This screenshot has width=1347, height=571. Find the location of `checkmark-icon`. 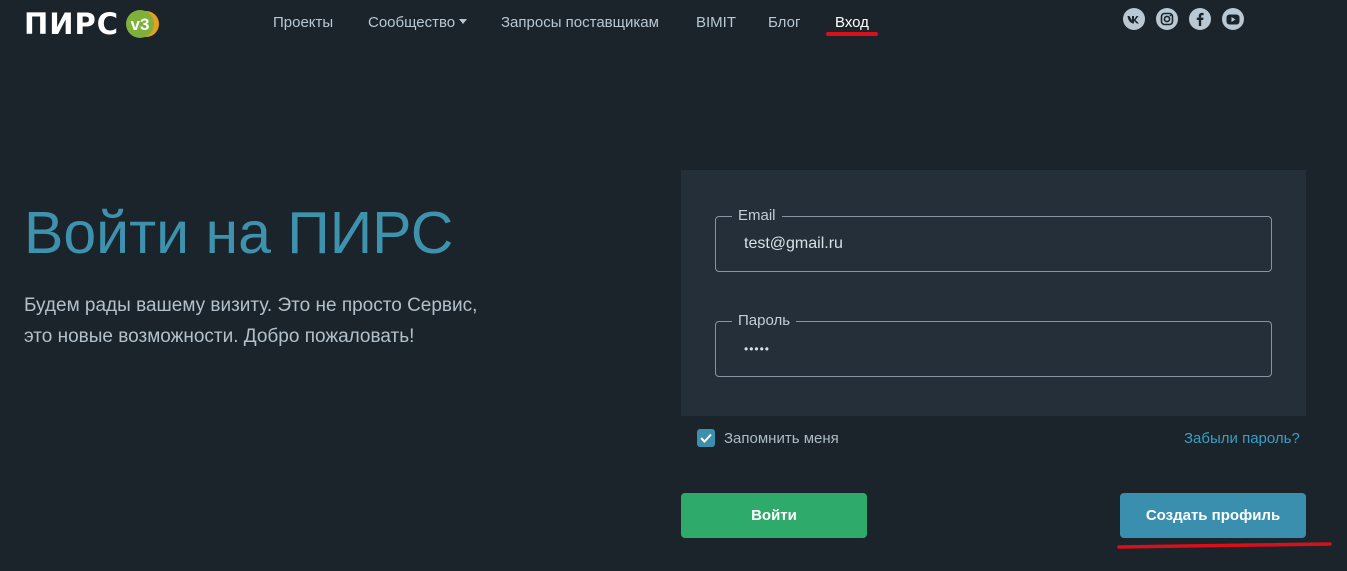

checkmark-icon is located at coordinates (706, 438).